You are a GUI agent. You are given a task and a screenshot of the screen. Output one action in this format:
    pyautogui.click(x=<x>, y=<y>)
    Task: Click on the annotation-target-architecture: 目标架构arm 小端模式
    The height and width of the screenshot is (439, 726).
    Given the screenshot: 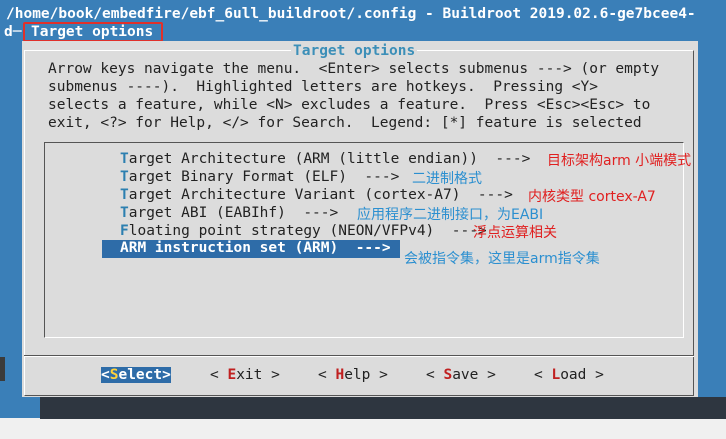 What is the action you would take?
    pyautogui.click(x=619, y=161)
    